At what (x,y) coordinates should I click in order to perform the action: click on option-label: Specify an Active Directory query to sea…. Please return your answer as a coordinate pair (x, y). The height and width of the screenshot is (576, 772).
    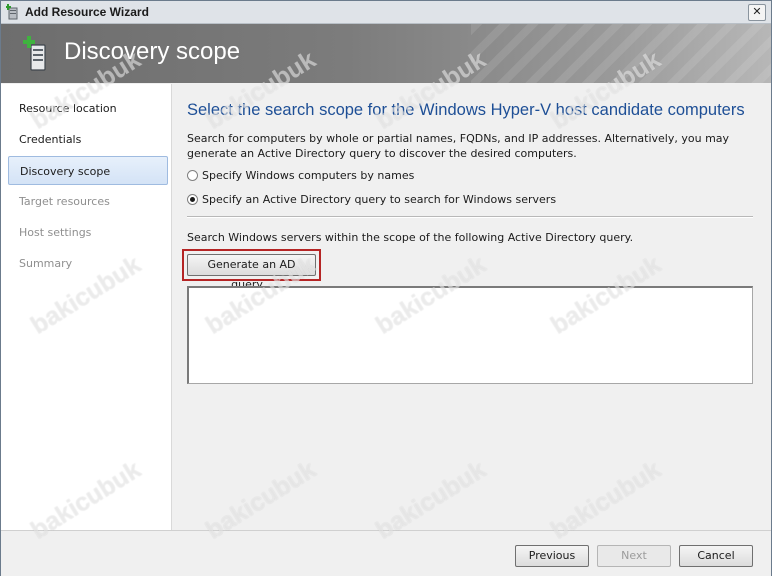
    Looking at the image, I should click on (379, 199).